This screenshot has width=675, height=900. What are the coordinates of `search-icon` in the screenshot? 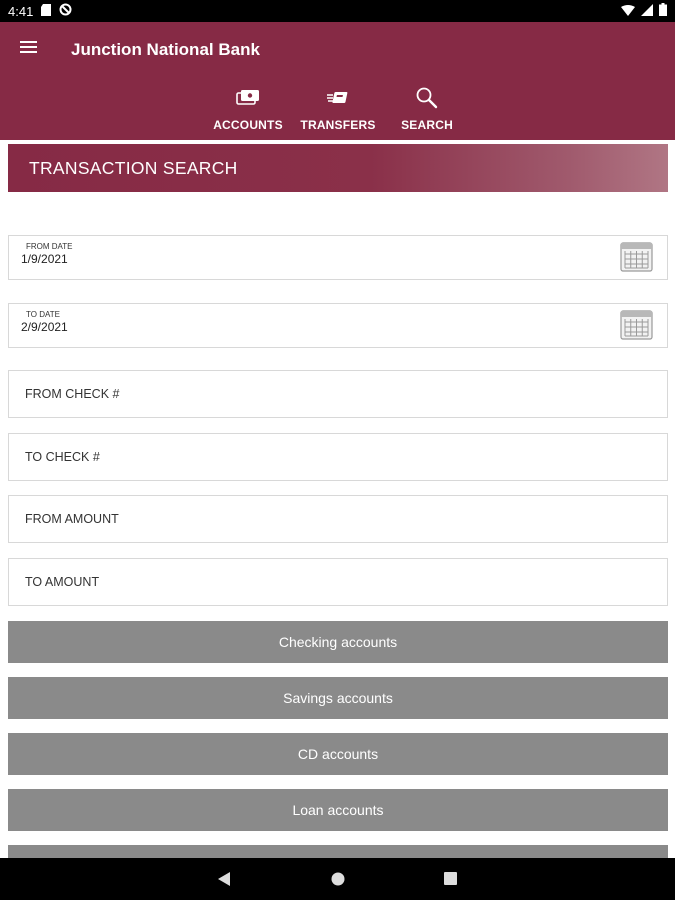 It's located at (427, 98).